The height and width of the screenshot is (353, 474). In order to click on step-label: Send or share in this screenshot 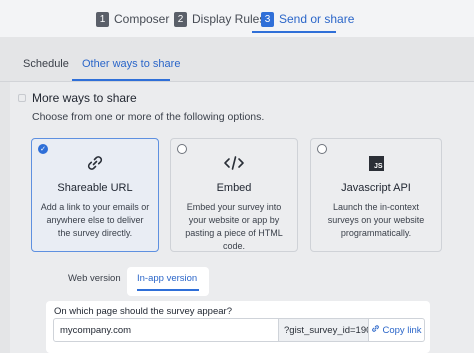, I will do `click(317, 19)`.